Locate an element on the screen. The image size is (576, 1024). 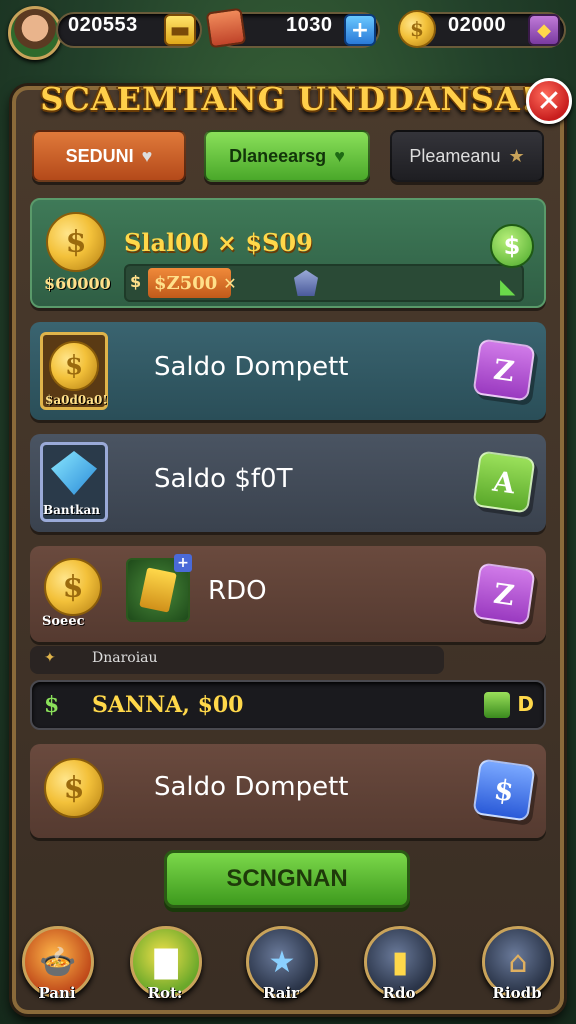
wallet-row-two: $ Saldo Dompett $ is located at coordinates (288, 791).